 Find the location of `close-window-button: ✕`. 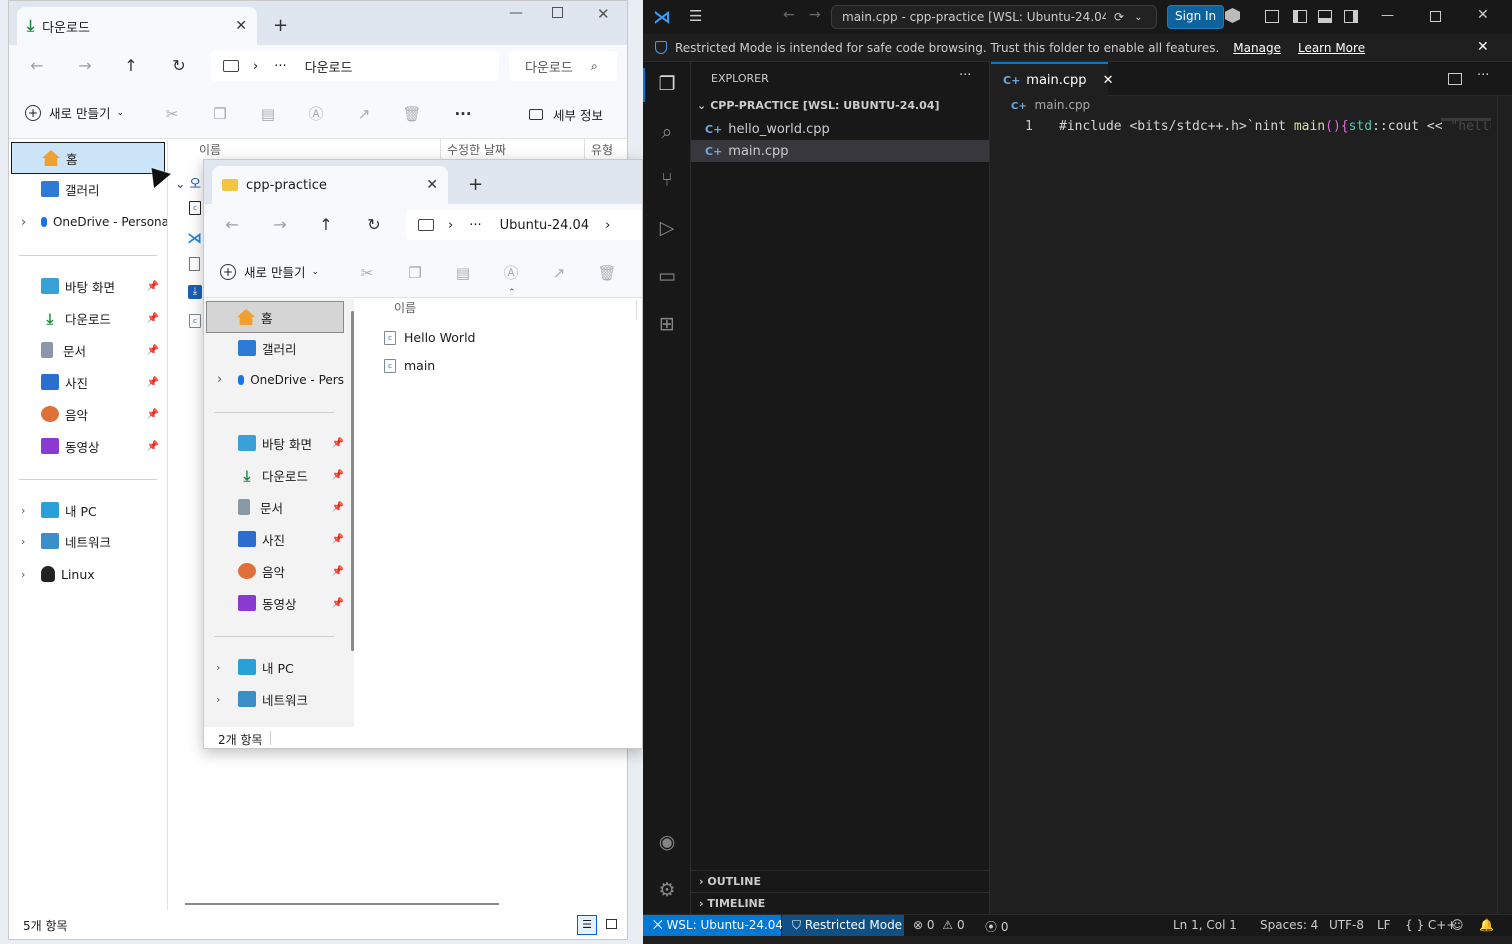

close-window-button: ✕ is located at coordinates (603, 14).